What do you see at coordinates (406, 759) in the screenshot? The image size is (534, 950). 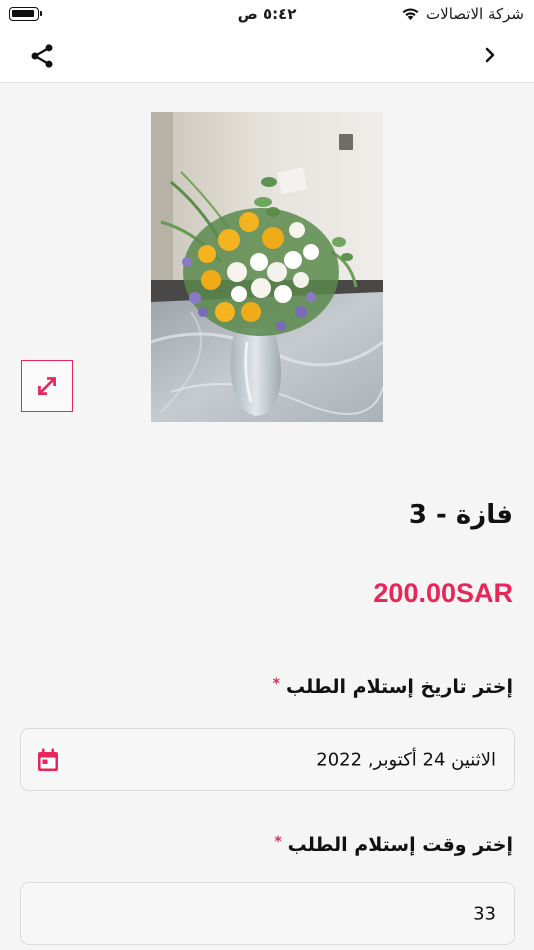 I see `delivery-date-value: الاثنين 24 أكتوبر, 2022` at bounding box center [406, 759].